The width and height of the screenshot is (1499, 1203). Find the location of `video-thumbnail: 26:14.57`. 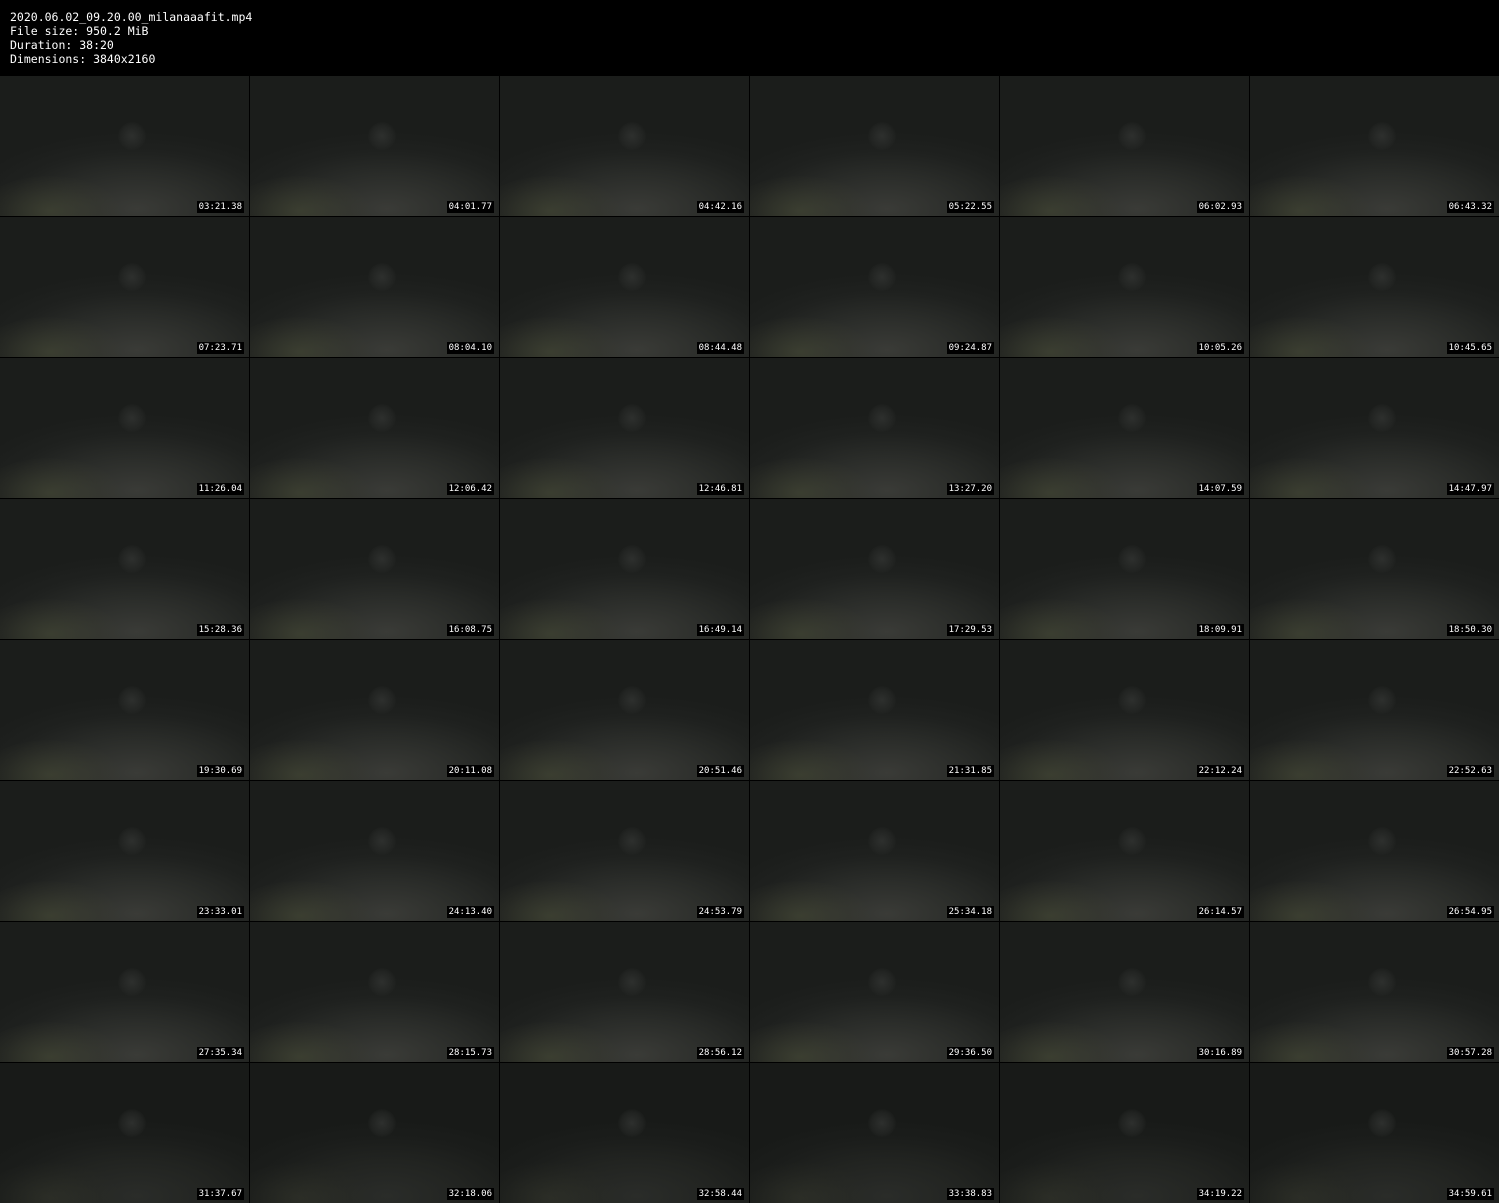

video-thumbnail: 26:14.57 is located at coordinates (1124, 851).